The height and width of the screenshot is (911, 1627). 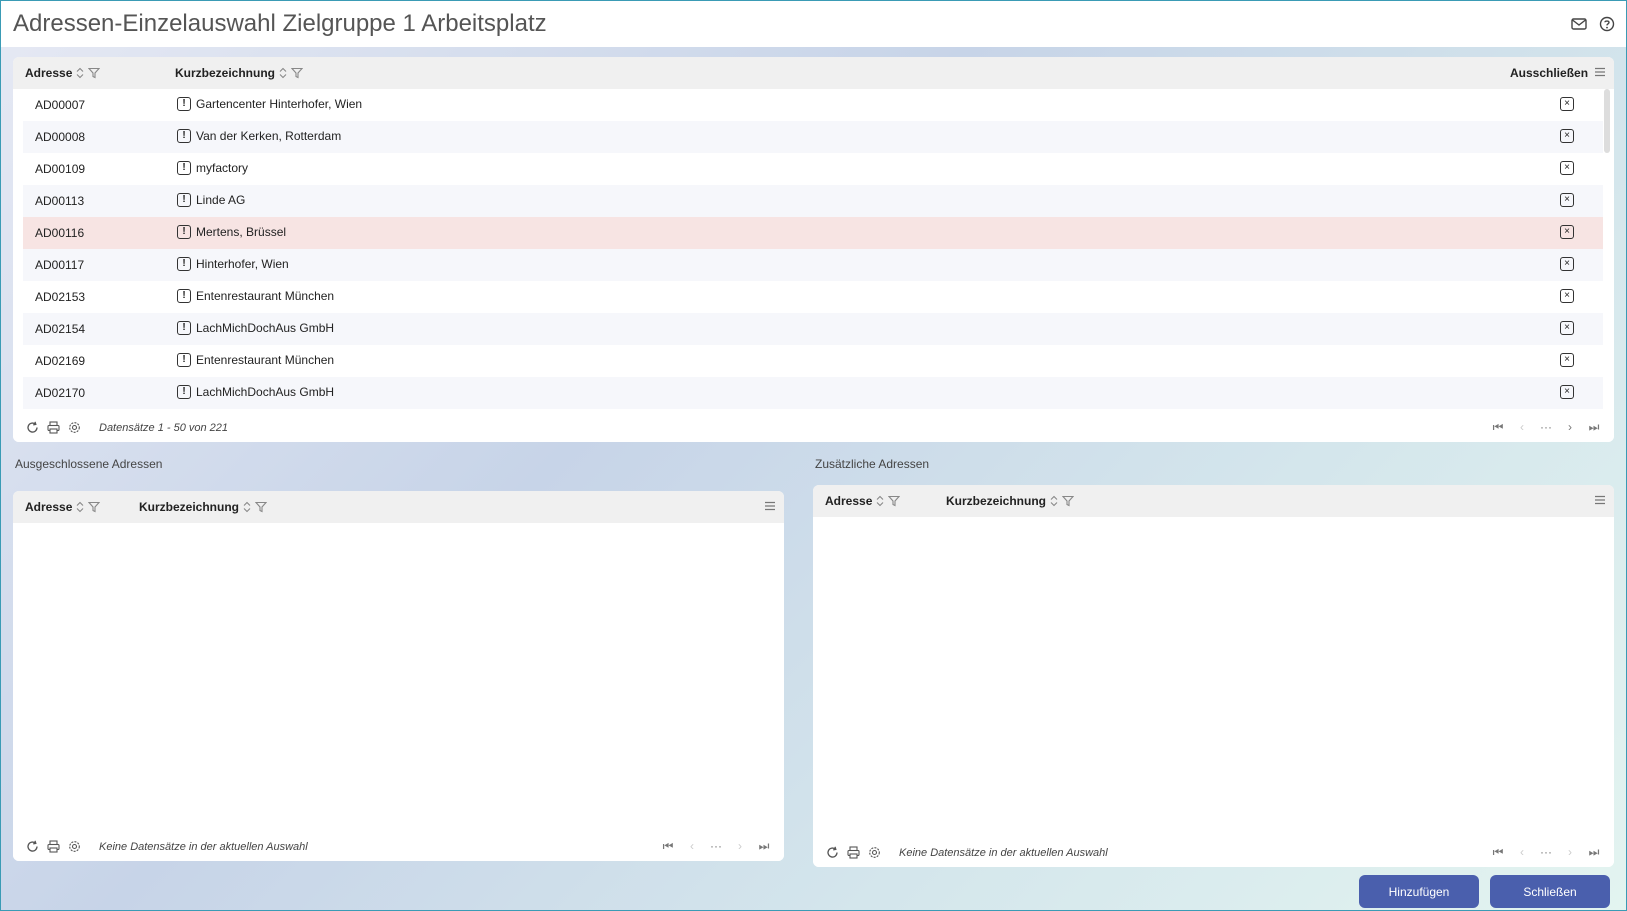 What do you see at coordinates (242, 264) in the screenshot?
I see `short-name-text: Hinterhofer, Wien` at bounding box center [242, 264].